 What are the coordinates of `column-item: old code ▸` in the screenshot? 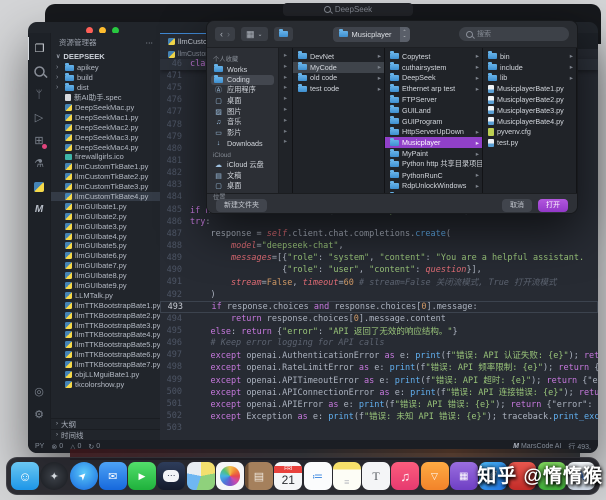 It's located at (338, 78).